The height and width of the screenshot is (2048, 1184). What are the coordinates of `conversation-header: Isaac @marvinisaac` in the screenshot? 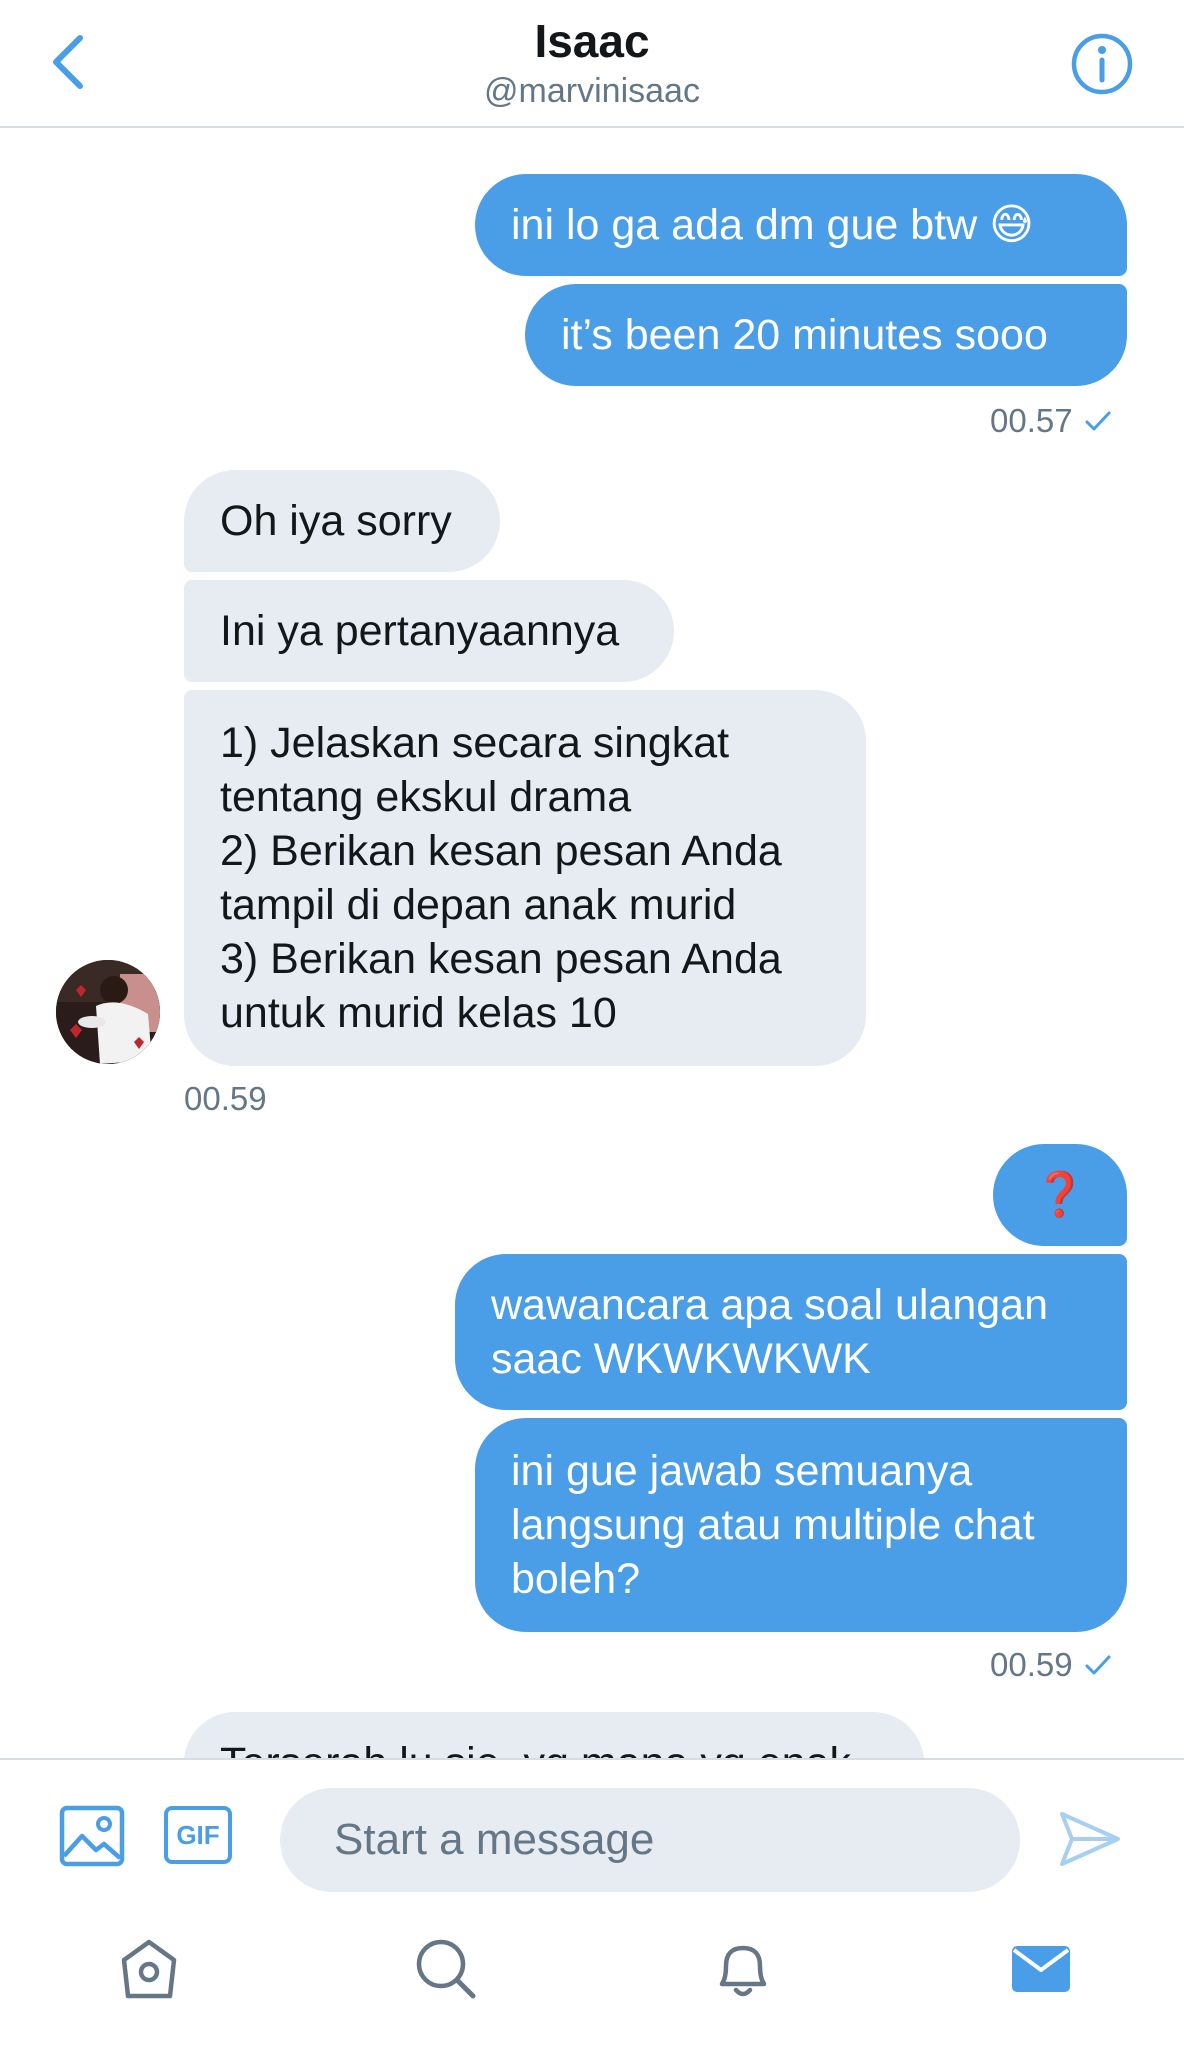 It's located at (592, 64).